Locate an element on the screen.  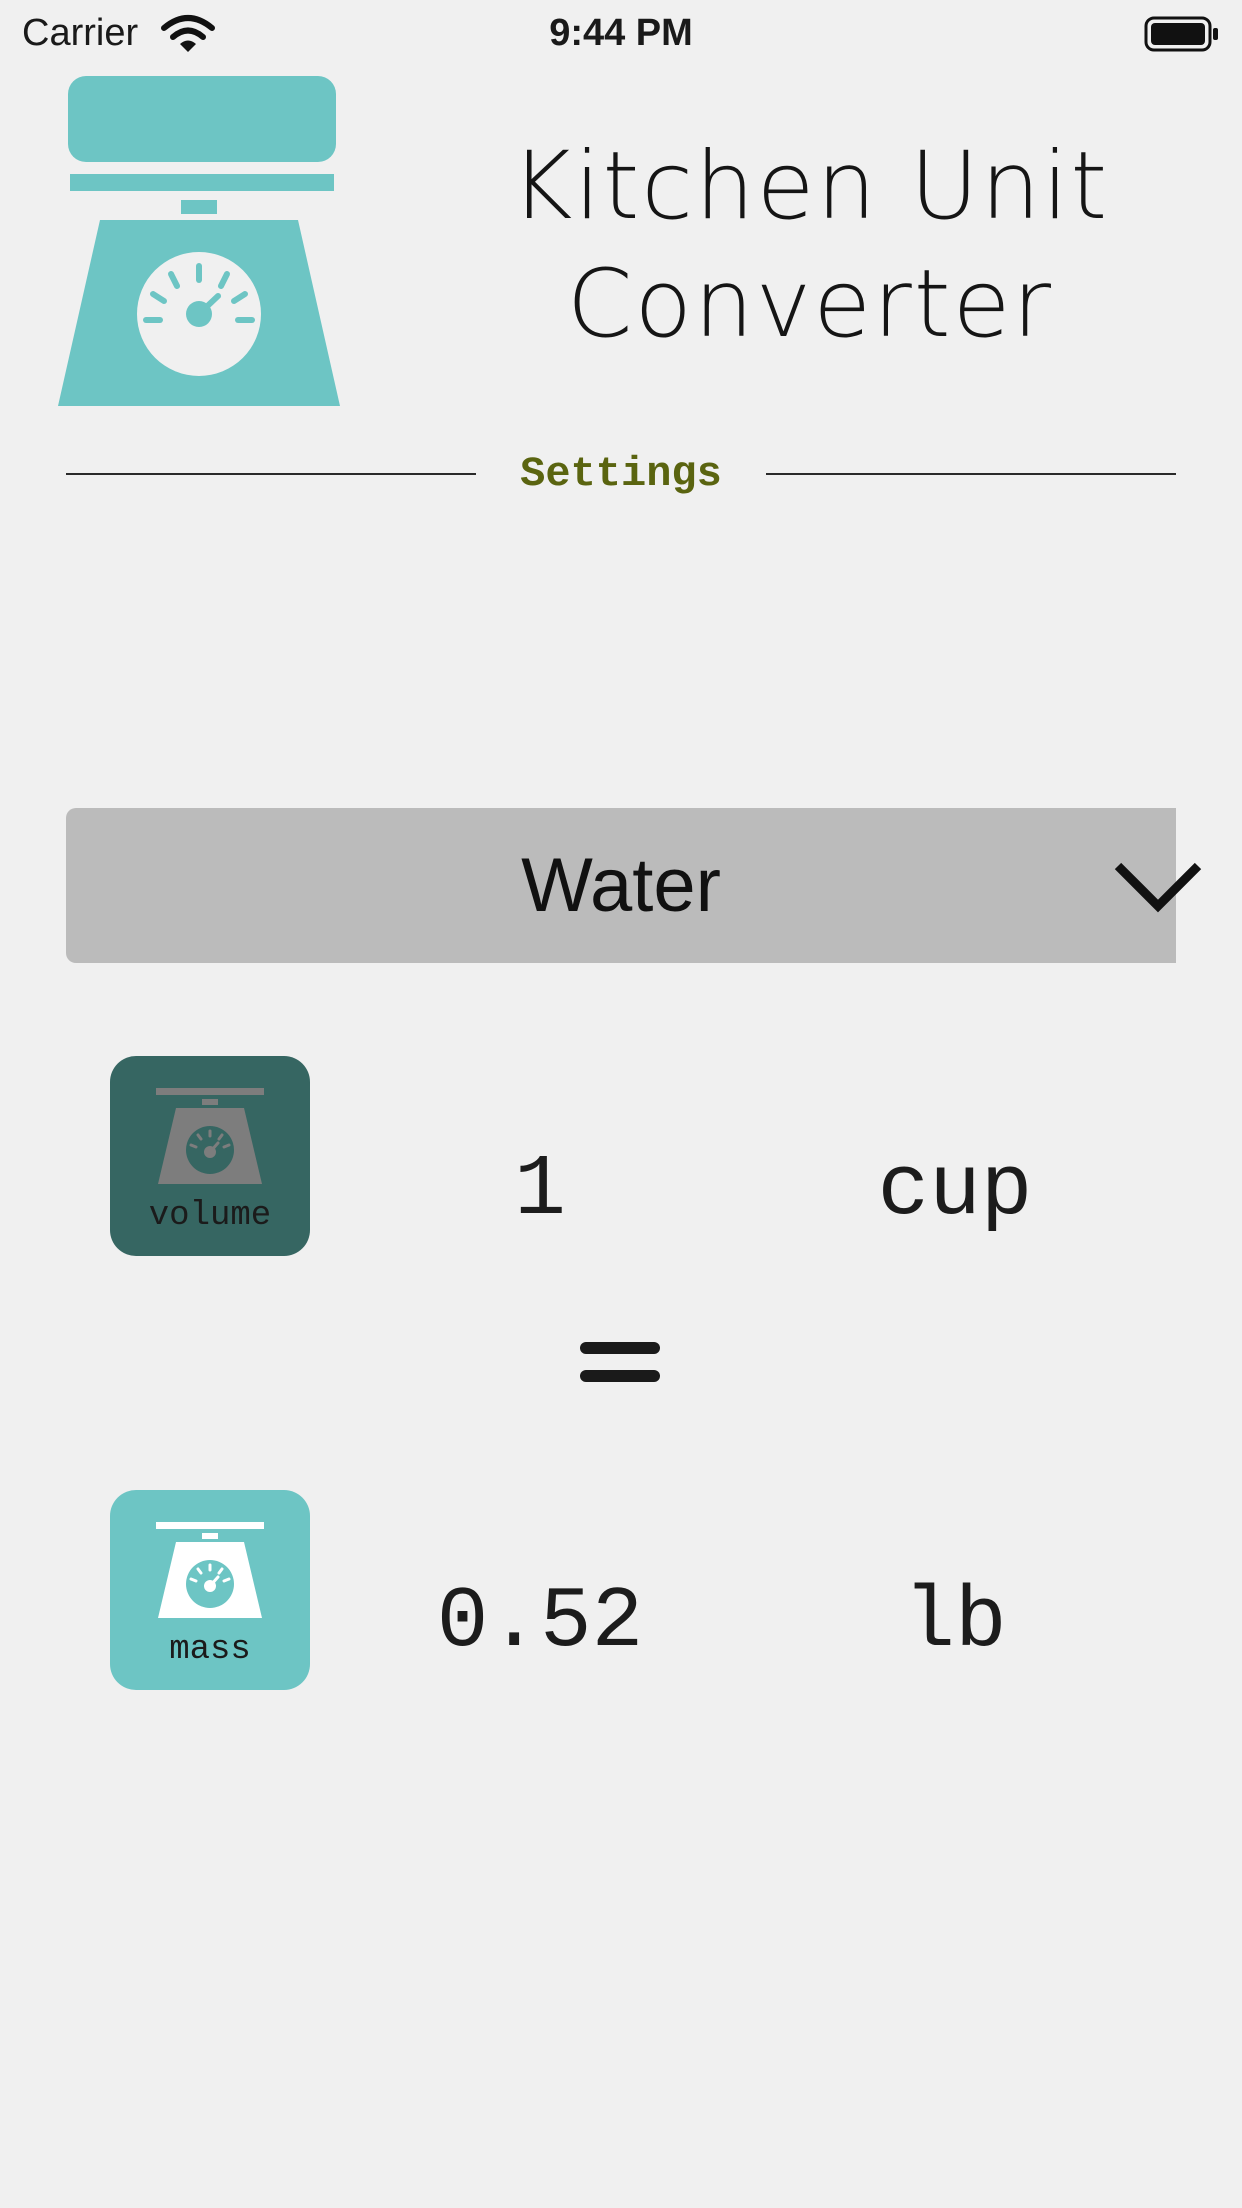
mass-type-button: mass is located at coordinates (210, 1590).